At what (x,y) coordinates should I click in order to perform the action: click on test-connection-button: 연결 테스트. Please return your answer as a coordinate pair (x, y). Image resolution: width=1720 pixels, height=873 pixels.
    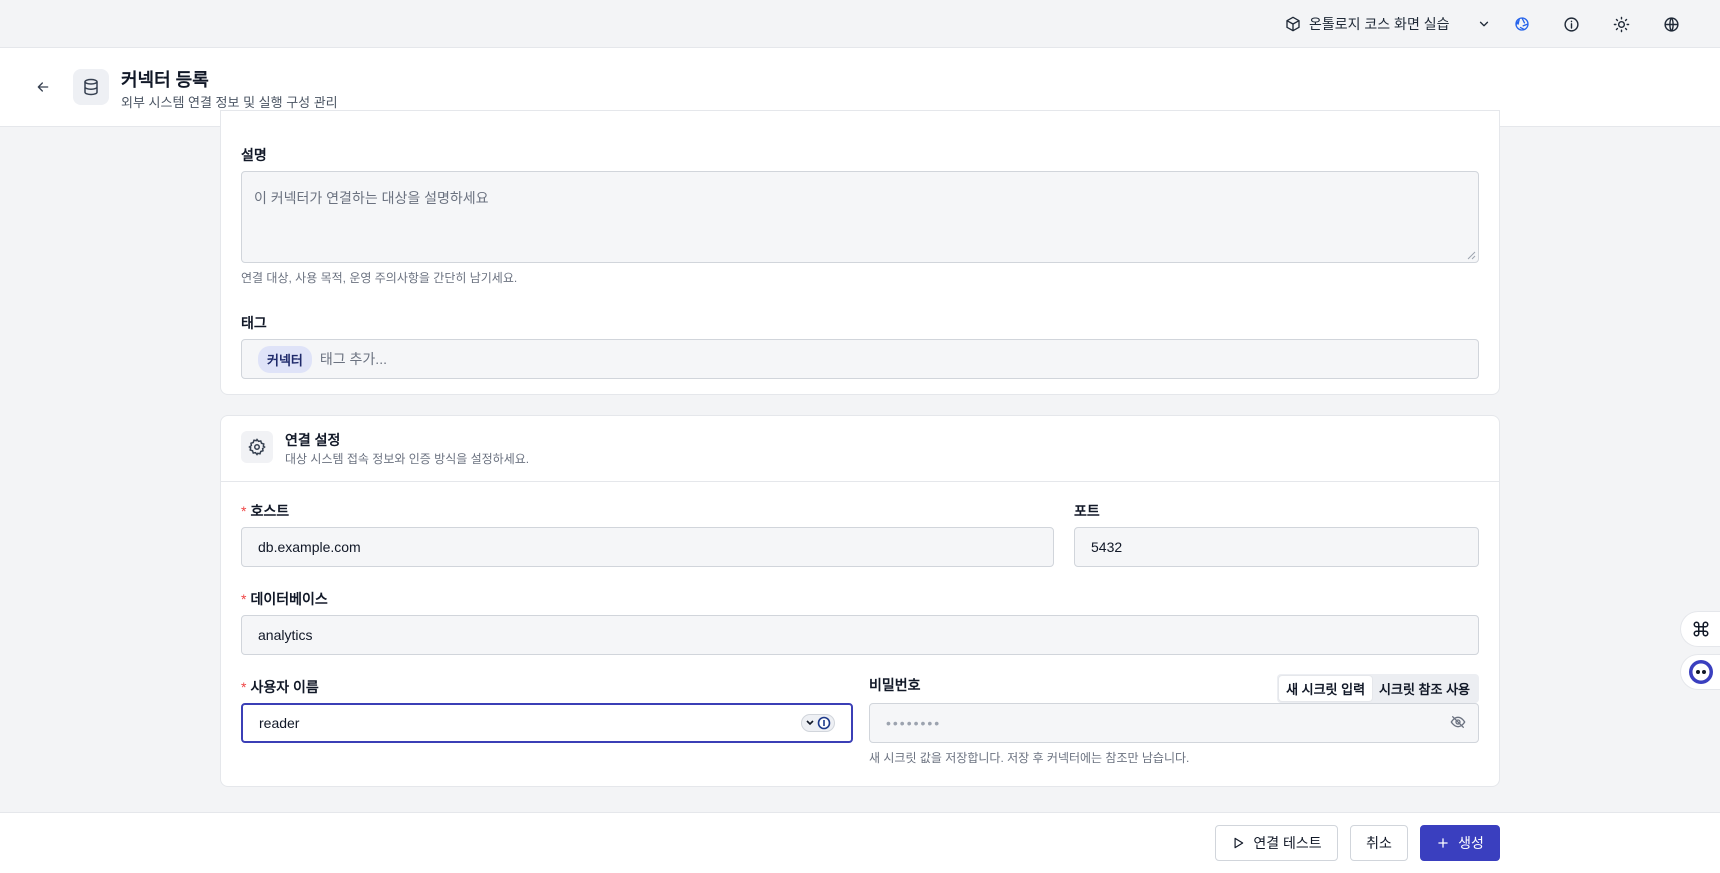
    Looking at the image, I should click on (1276, 843).